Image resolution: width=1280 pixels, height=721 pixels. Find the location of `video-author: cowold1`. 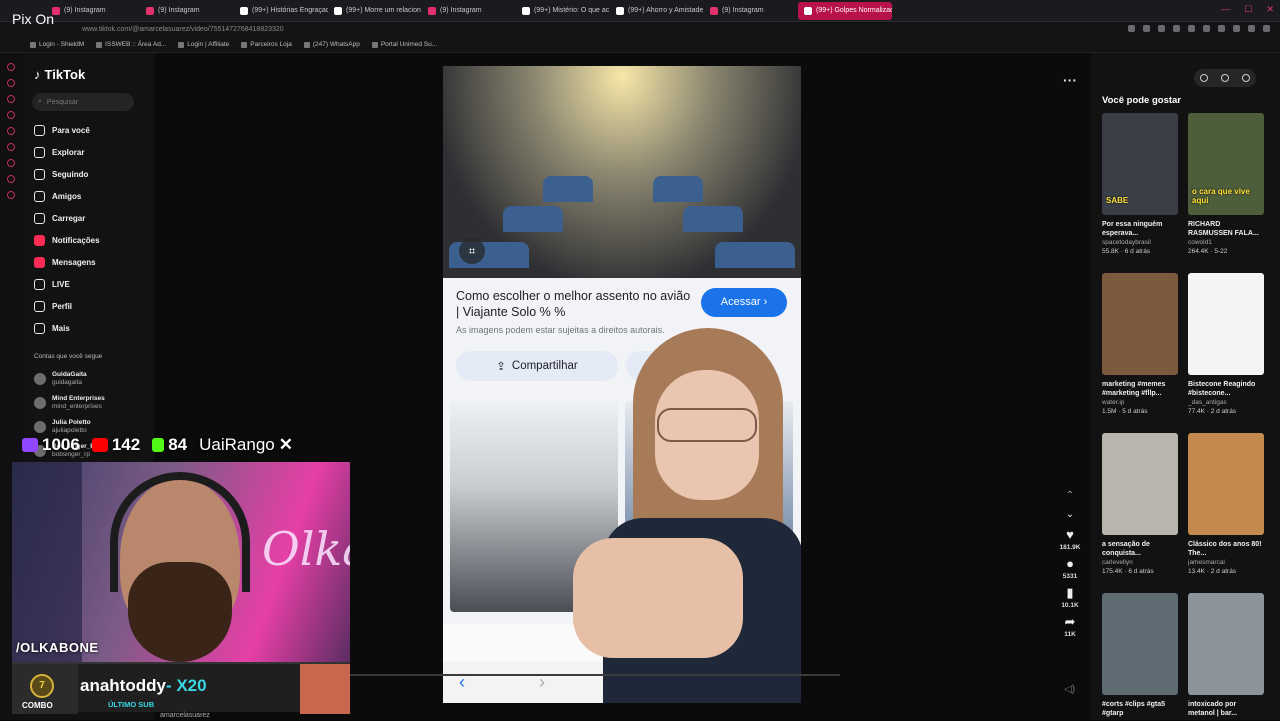

video-author: cowold1 is located at coordinates (1226, 242).